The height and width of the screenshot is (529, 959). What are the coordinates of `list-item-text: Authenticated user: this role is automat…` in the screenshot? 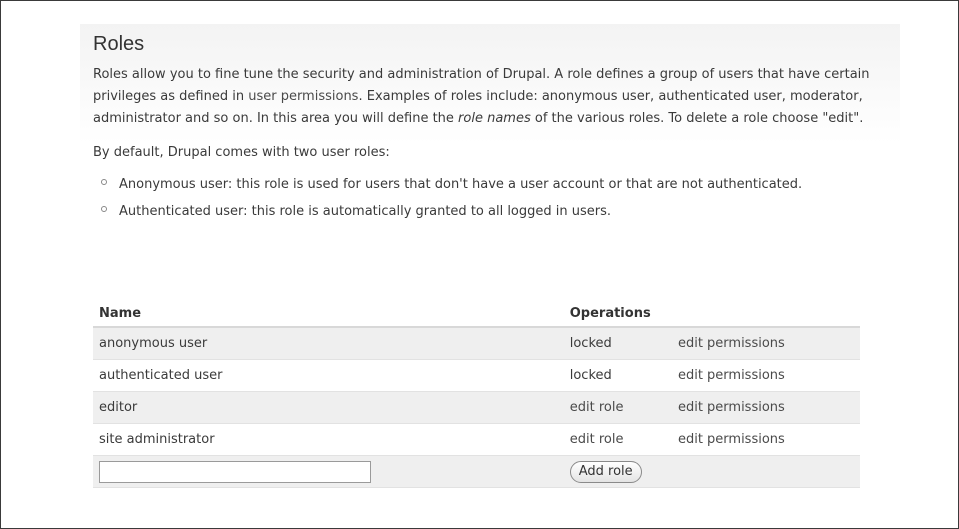 It's located at (365, 211).